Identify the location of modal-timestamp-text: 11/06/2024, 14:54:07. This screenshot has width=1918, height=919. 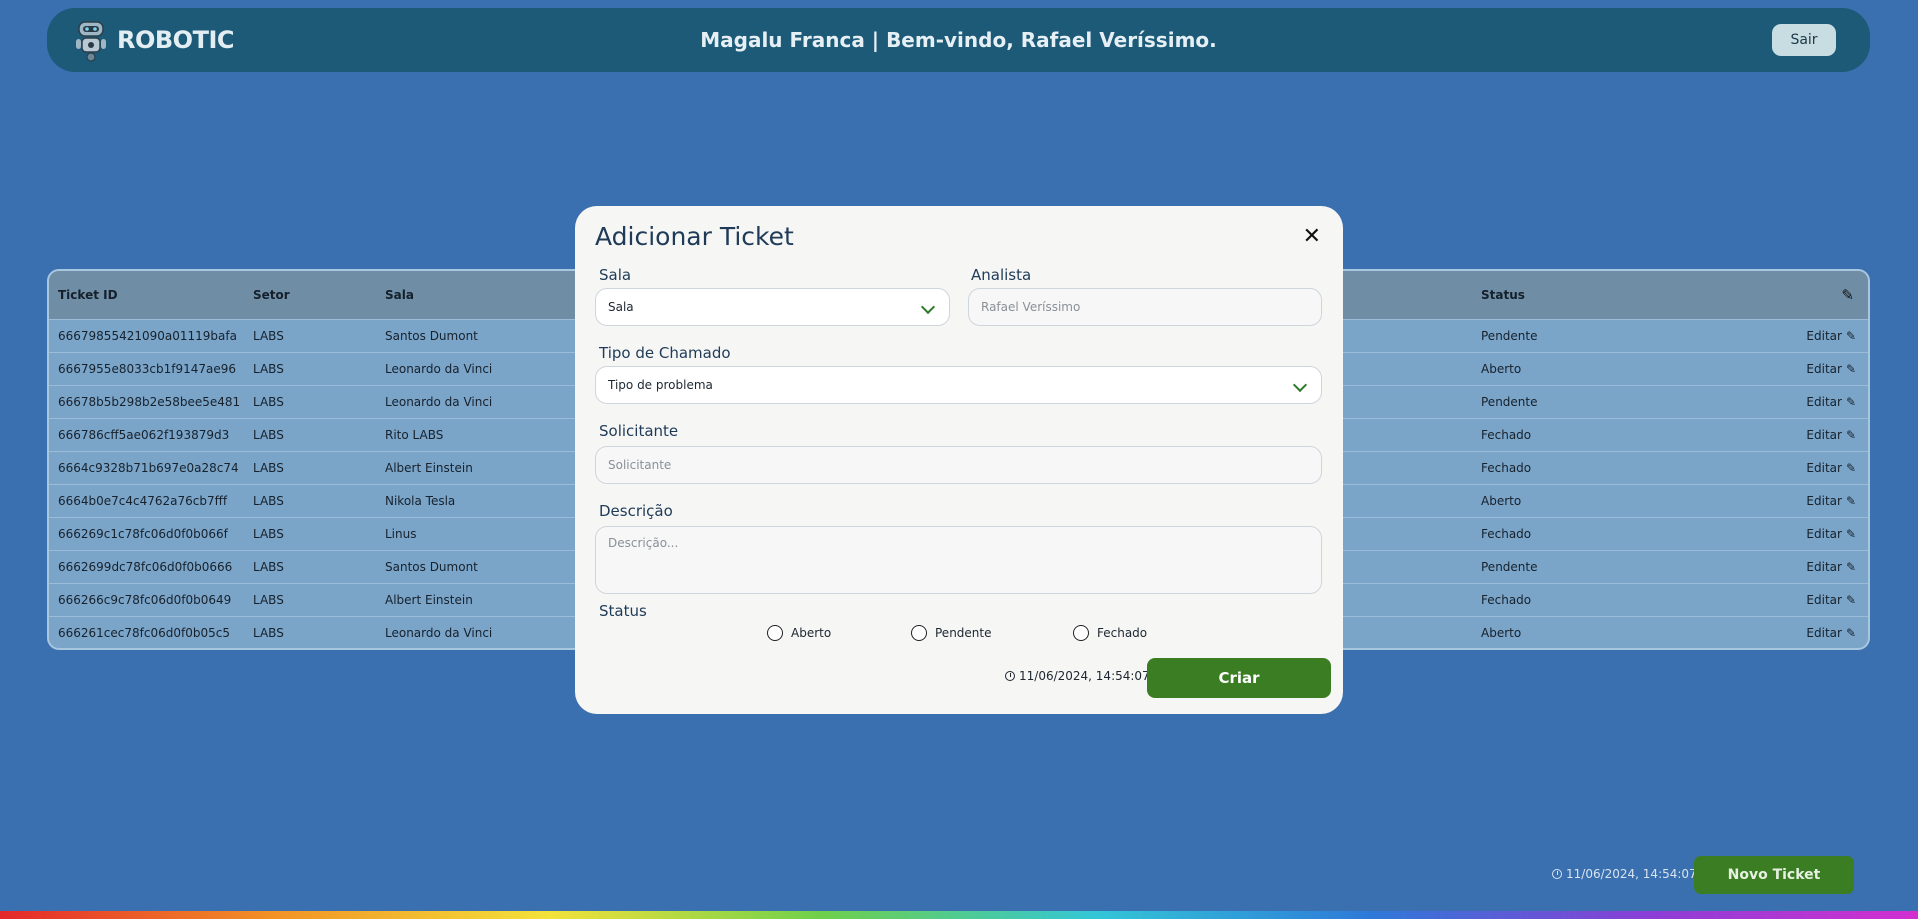
(1084, 676).